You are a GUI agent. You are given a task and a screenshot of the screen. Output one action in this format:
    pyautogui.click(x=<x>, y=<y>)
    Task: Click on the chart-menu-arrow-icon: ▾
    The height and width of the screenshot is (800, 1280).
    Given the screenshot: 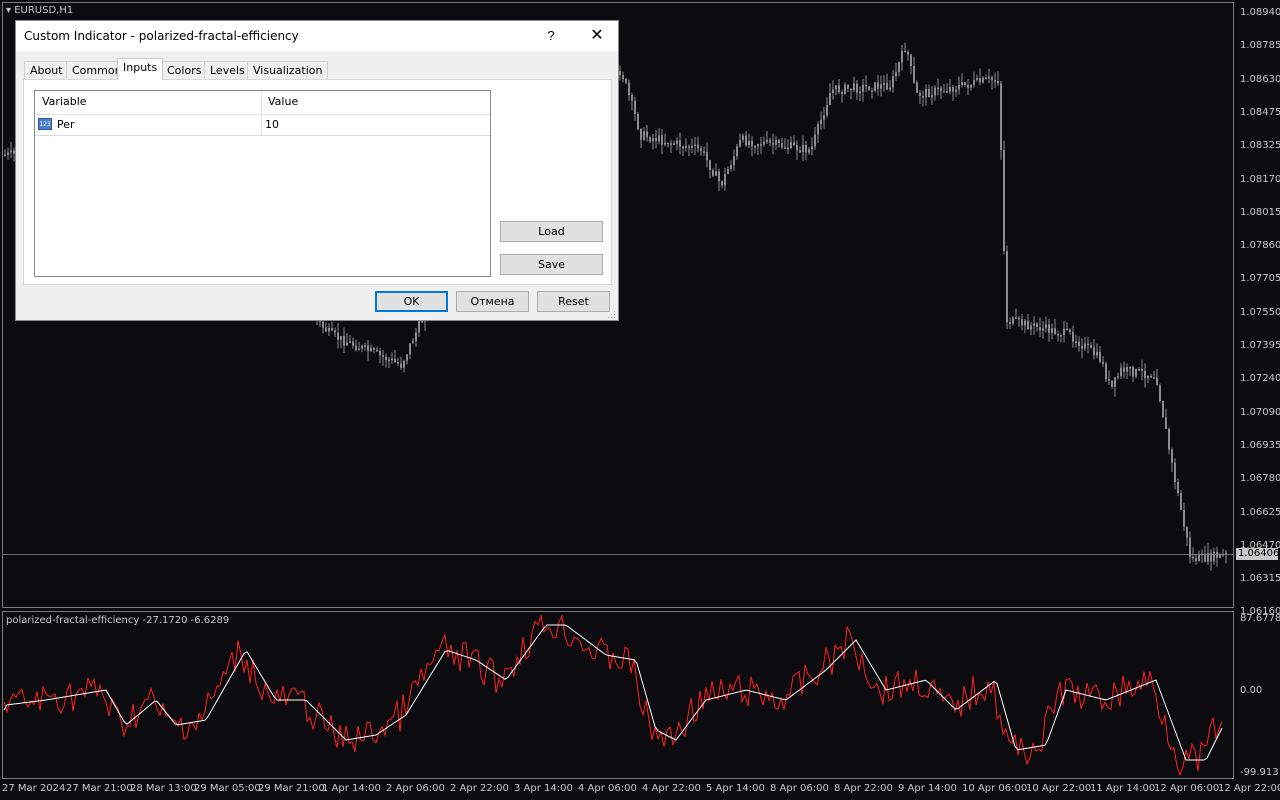 What is the action you would take?
    pyautogui.click(x=8, y=10)
    